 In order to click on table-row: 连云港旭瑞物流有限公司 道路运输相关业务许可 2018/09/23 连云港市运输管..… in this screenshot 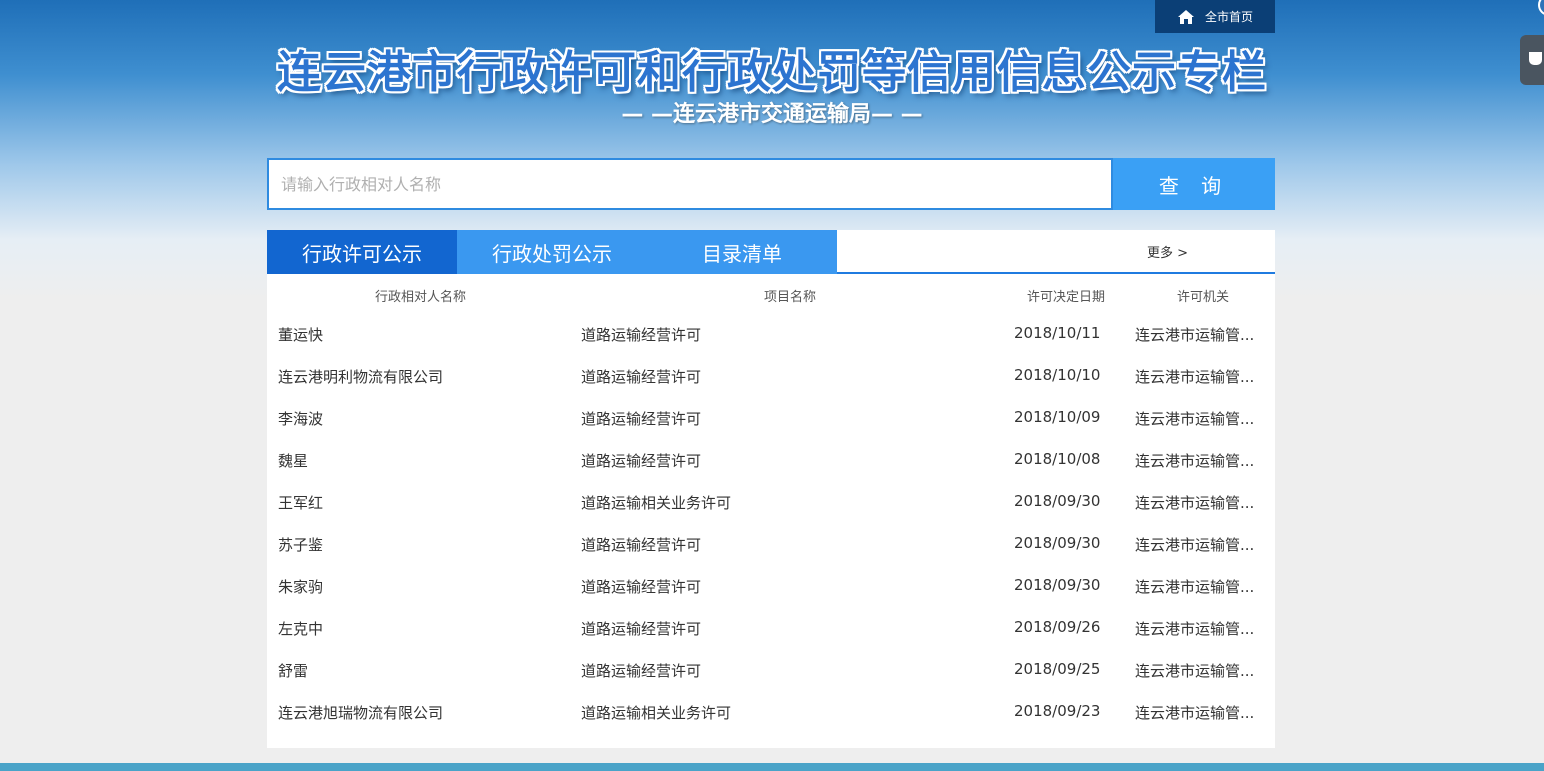, I will do `click(771, 711)`.